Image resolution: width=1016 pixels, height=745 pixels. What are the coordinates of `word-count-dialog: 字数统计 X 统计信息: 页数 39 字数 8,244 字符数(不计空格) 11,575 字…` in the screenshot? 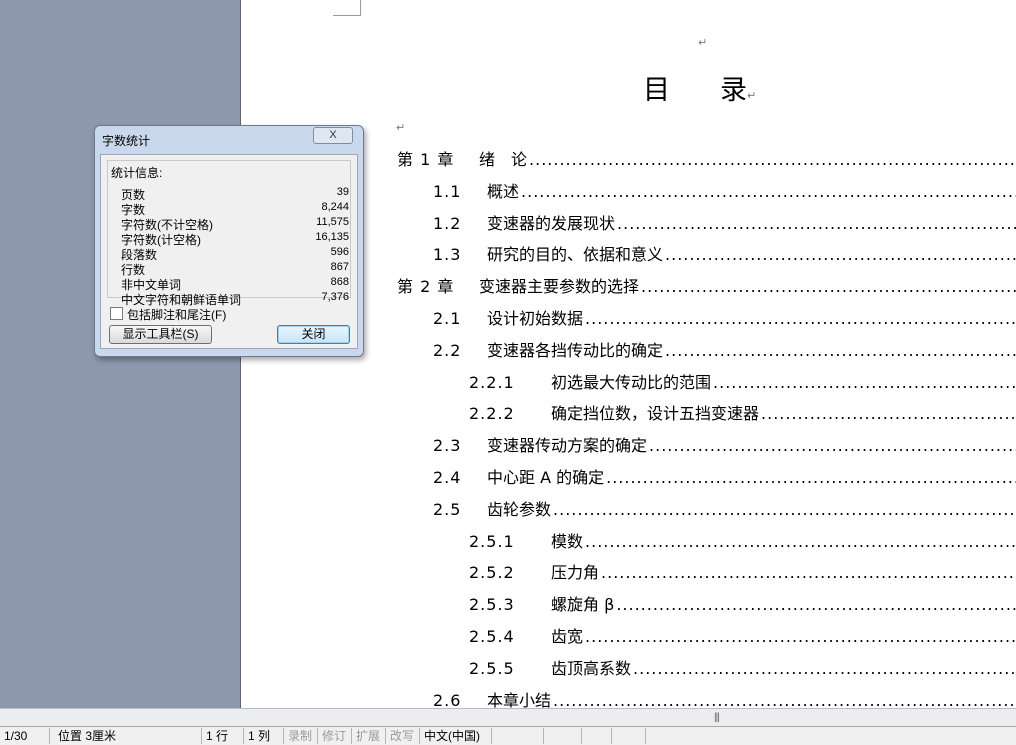 It's located at (229, 241).